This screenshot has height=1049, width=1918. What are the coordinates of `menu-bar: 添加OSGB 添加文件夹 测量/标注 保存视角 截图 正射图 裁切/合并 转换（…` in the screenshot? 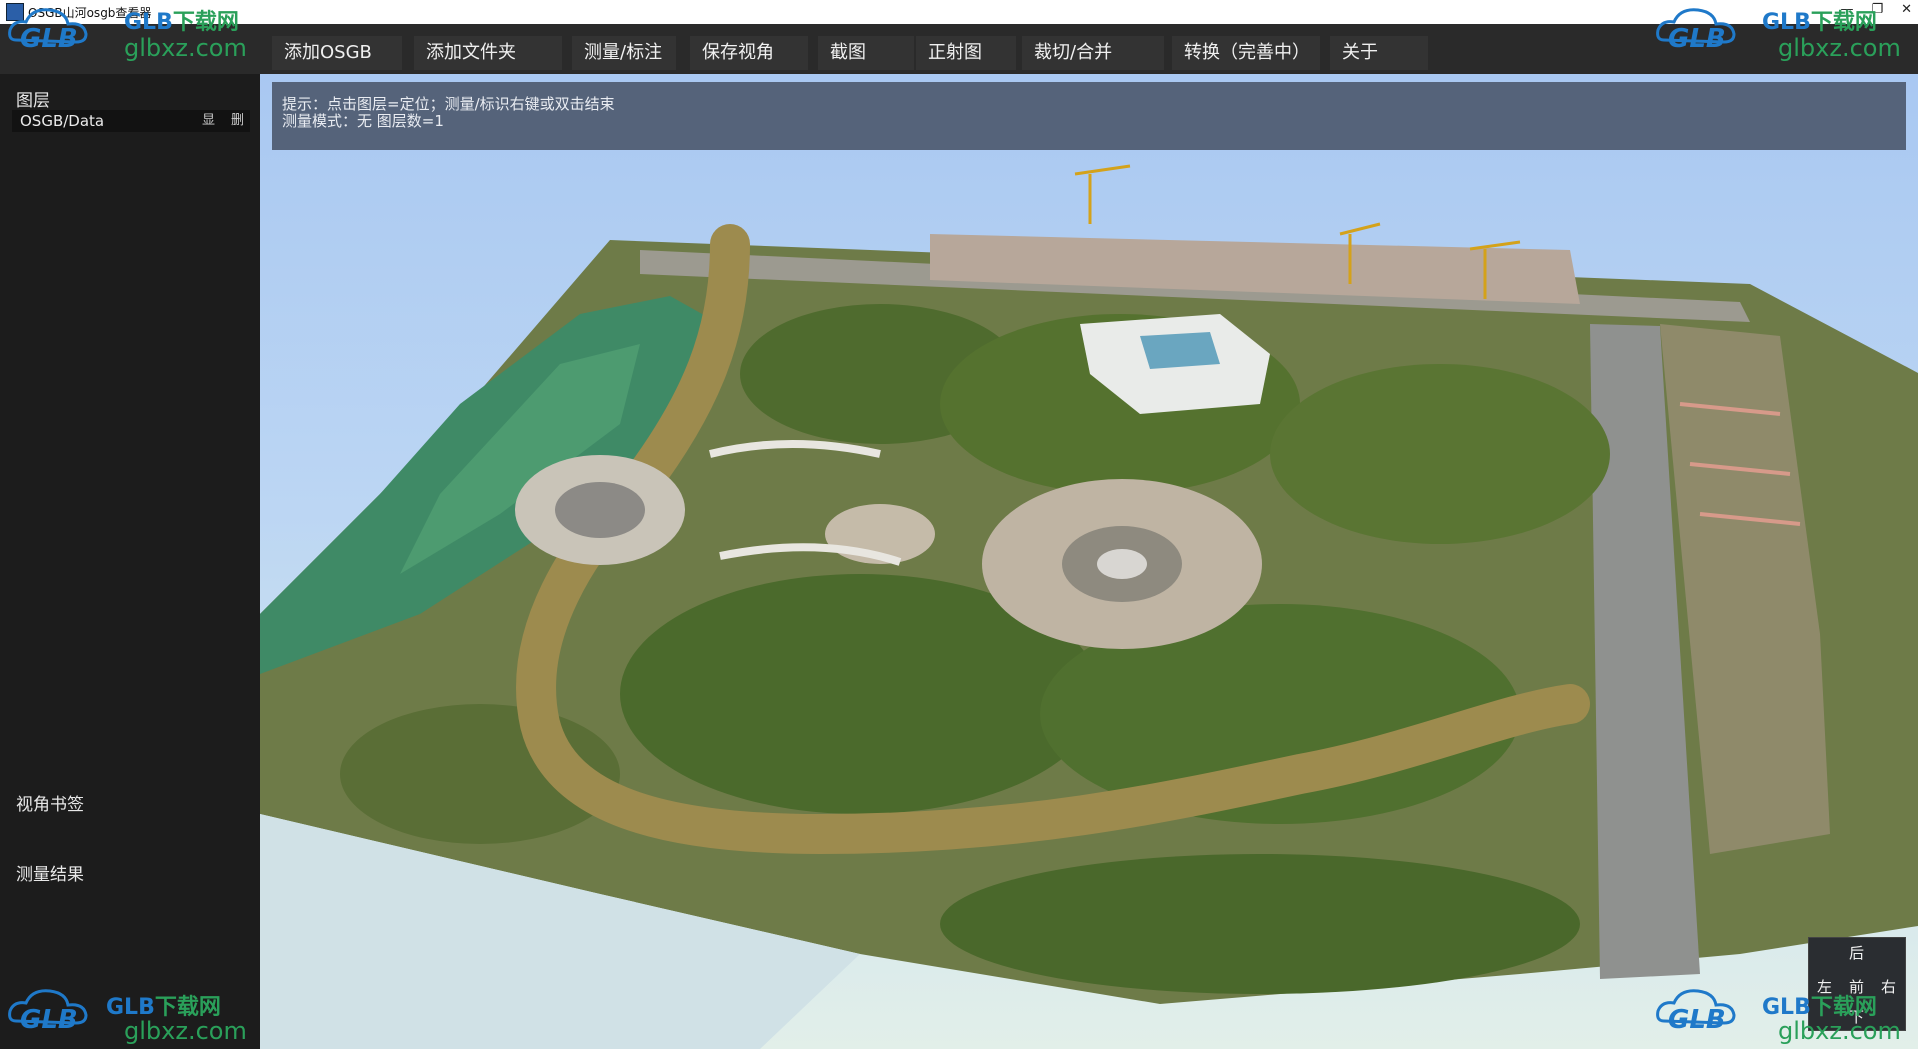 It's located at (959, 49).